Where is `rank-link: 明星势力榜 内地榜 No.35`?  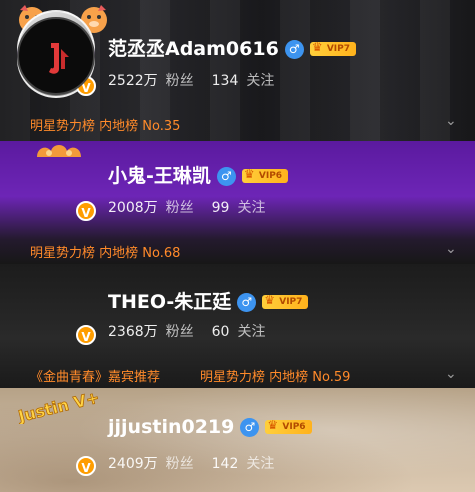
rank-link: 明星势力榜 内地榜 No.35 is located at coordinates (105, 124).